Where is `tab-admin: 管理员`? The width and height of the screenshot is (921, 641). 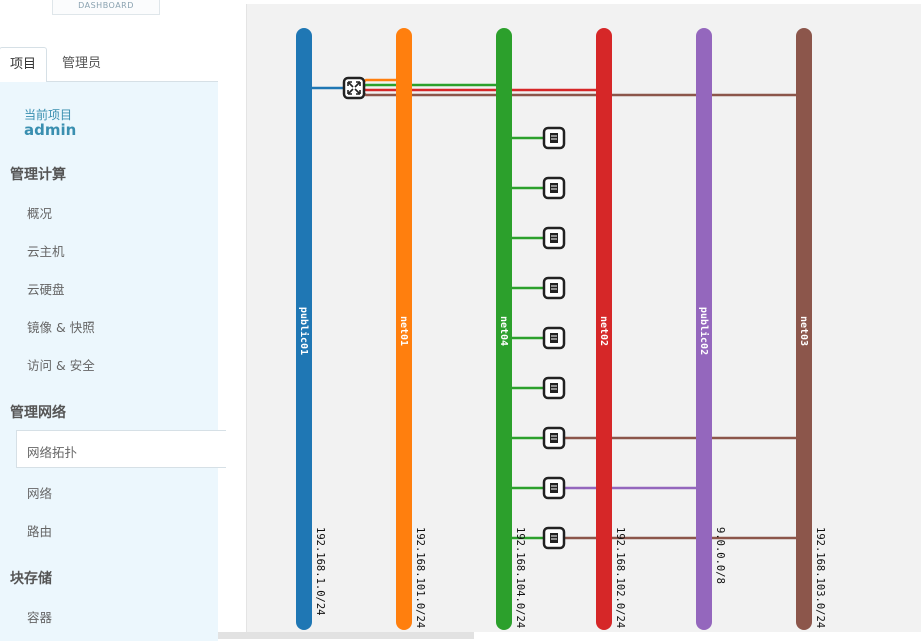
tab-admin: 管理员 is located at coordinates (81, 64).